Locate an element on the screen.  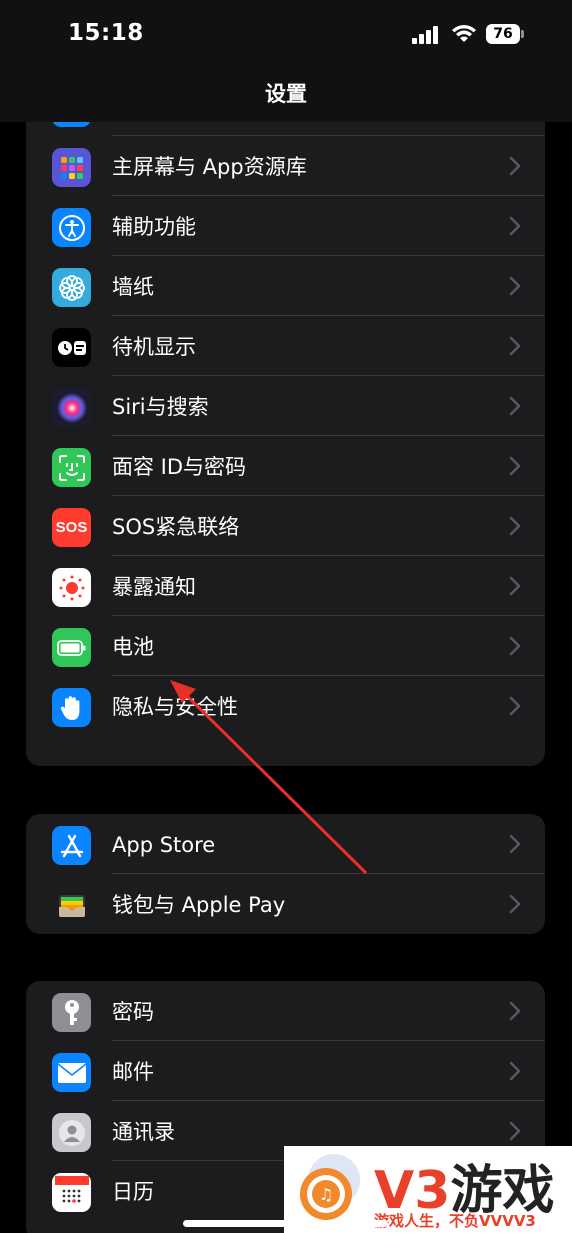
app-grid-icon is located at coordinates (71, 167).